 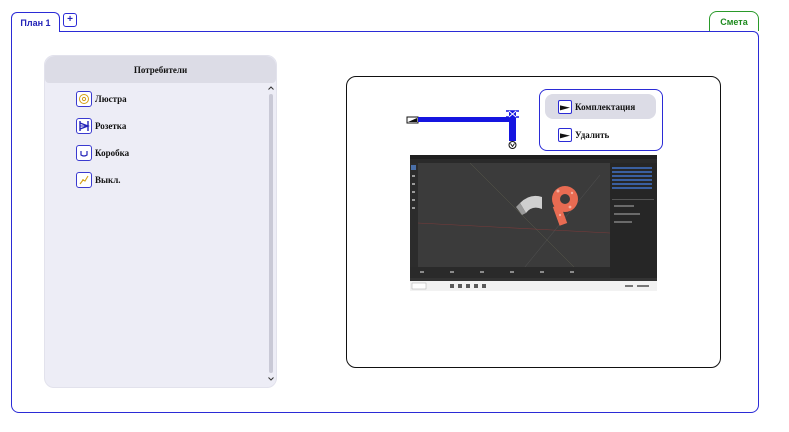 I want to click on consumers-title: Потребители, so click(x=160, y=69).